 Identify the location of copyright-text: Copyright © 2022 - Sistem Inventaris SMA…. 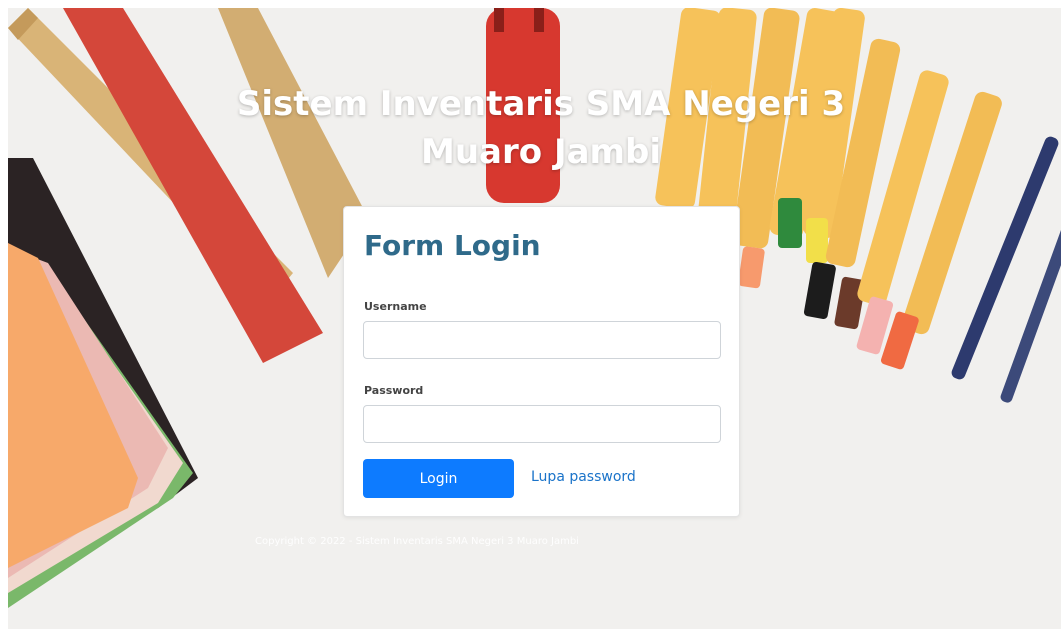
(417, 541).